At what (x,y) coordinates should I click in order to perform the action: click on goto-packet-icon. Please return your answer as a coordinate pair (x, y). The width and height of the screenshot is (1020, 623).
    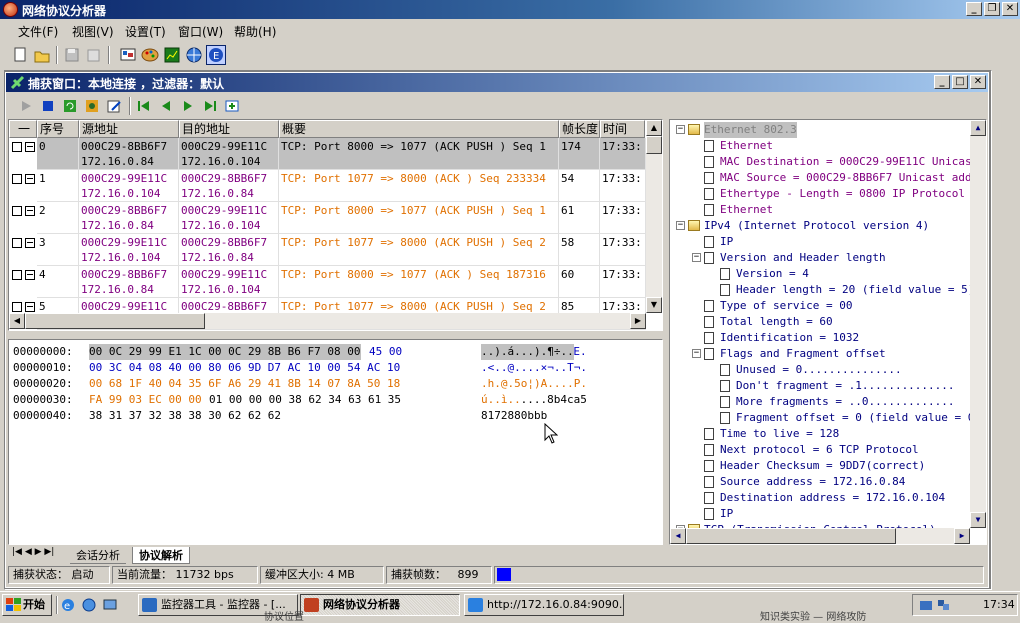
    Looking at the image, I should click on (232, 106).